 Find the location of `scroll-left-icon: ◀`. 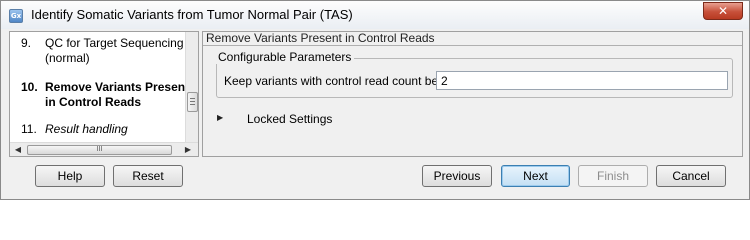

scroll-left-icon: ◀ is located at coordinates (18, 150).